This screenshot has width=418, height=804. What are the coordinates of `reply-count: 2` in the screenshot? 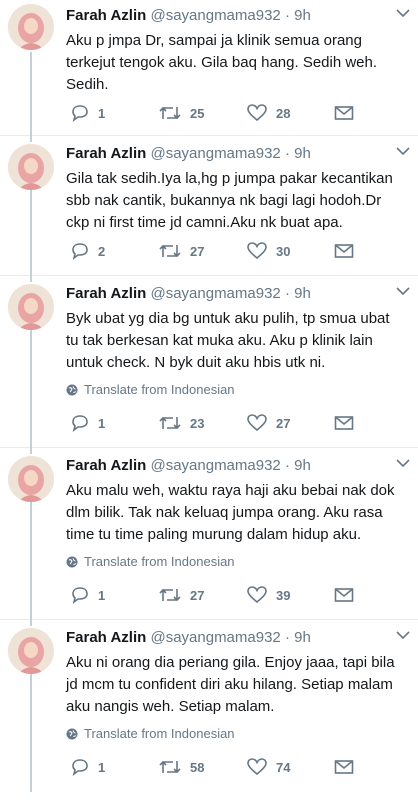 It's located at (102, 251).